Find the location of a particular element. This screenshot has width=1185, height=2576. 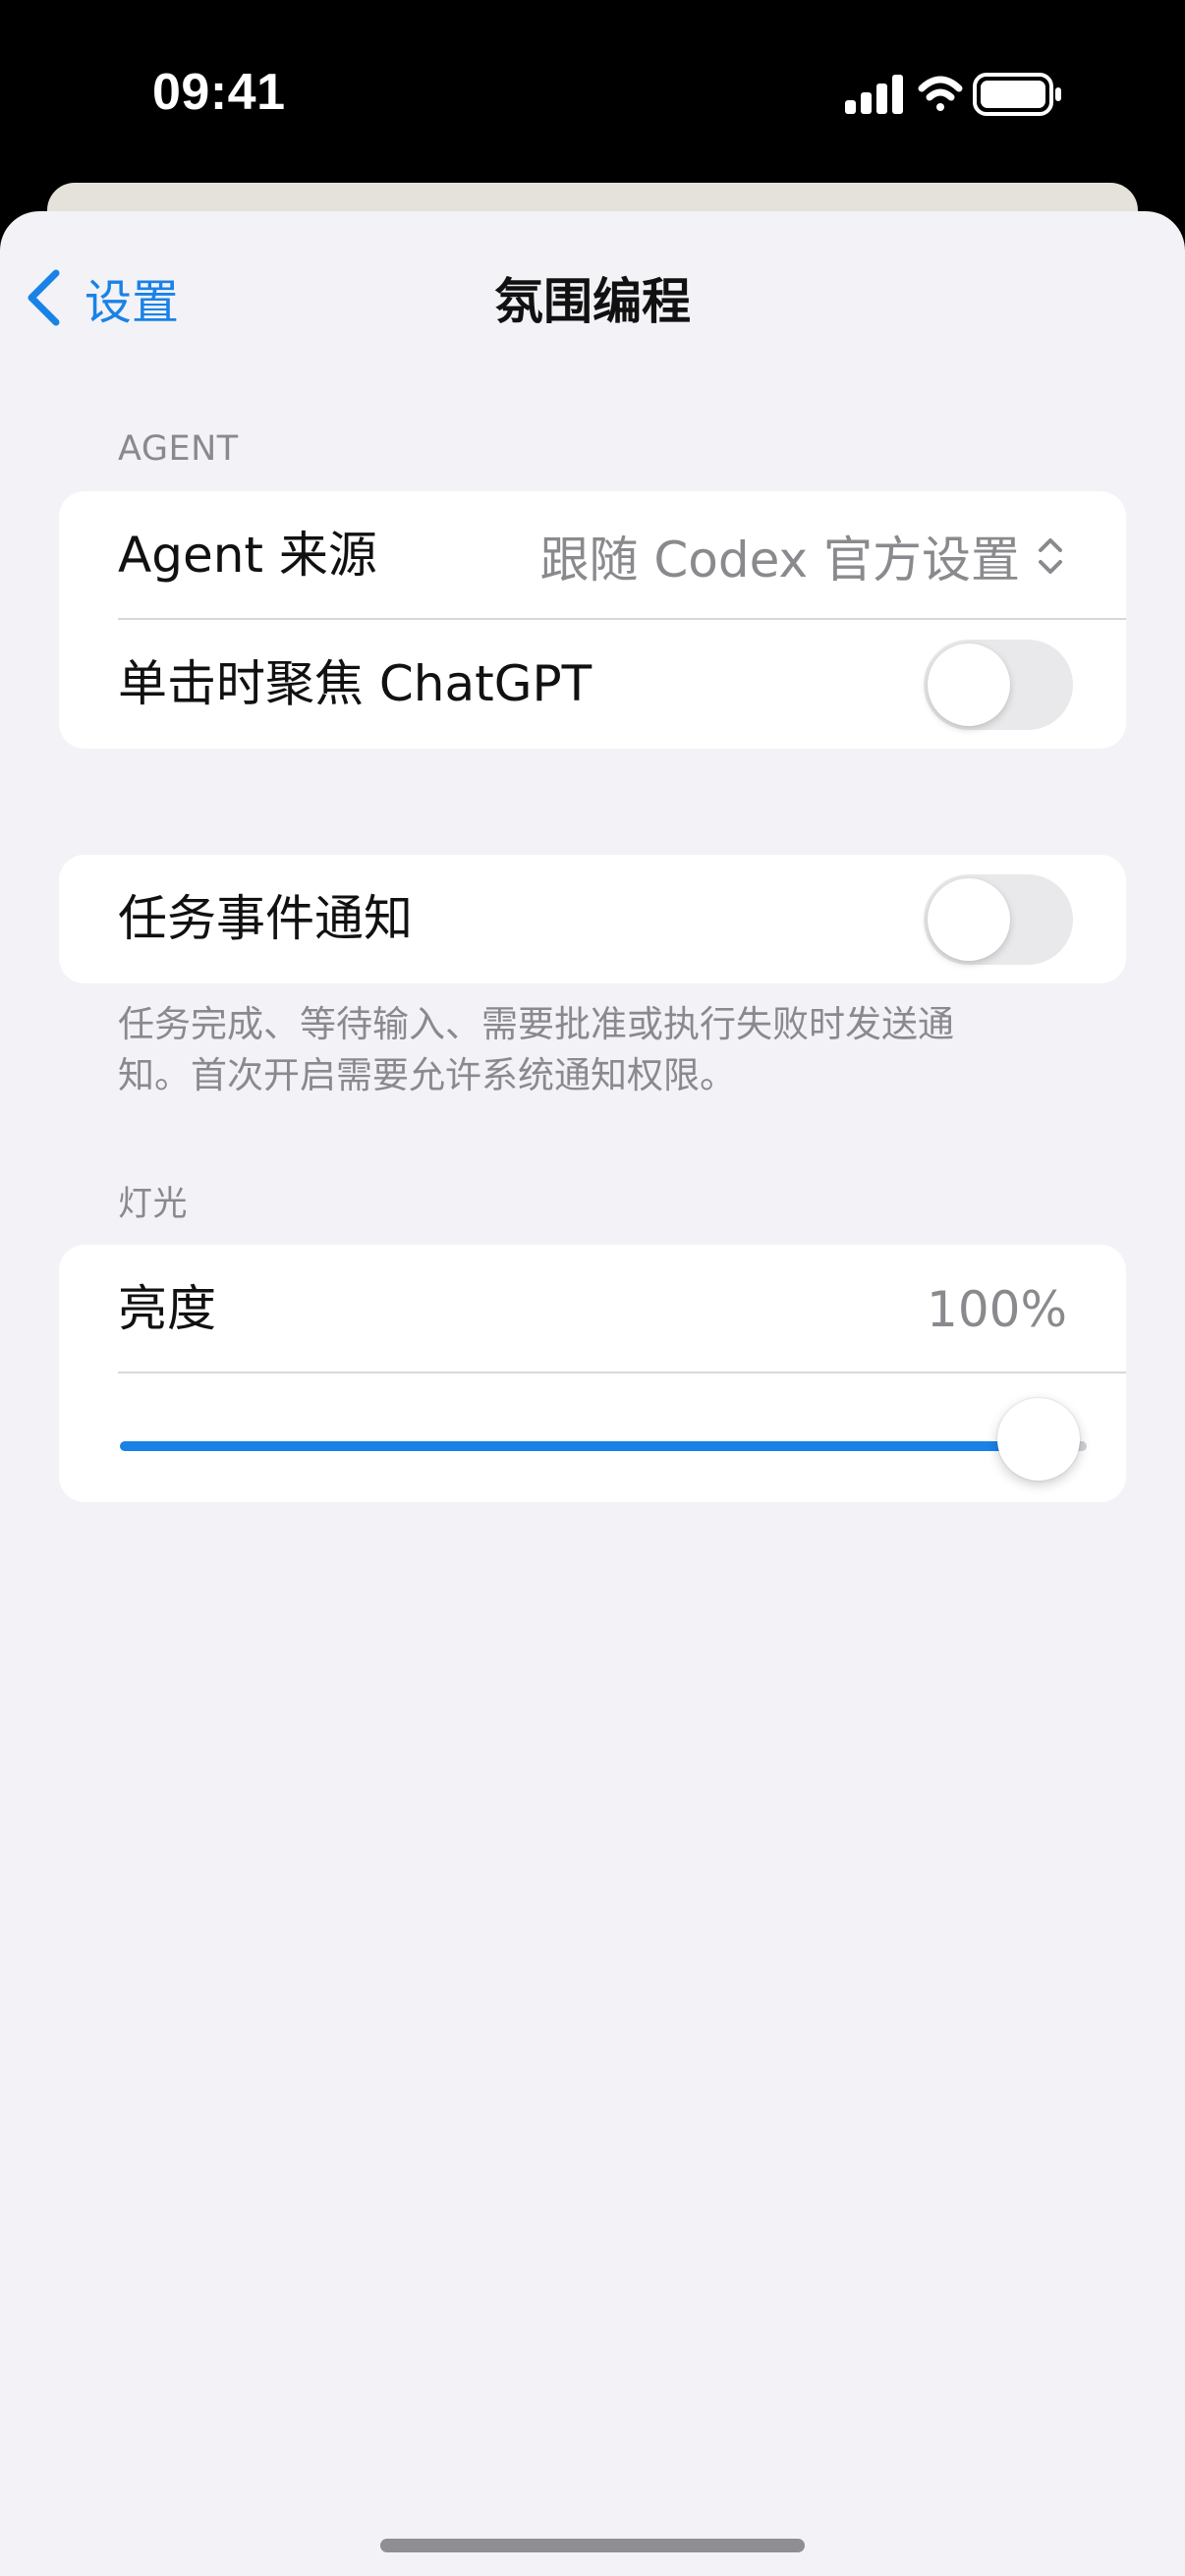

chevron-up-down-icon is located at coordinates (1050, 555).